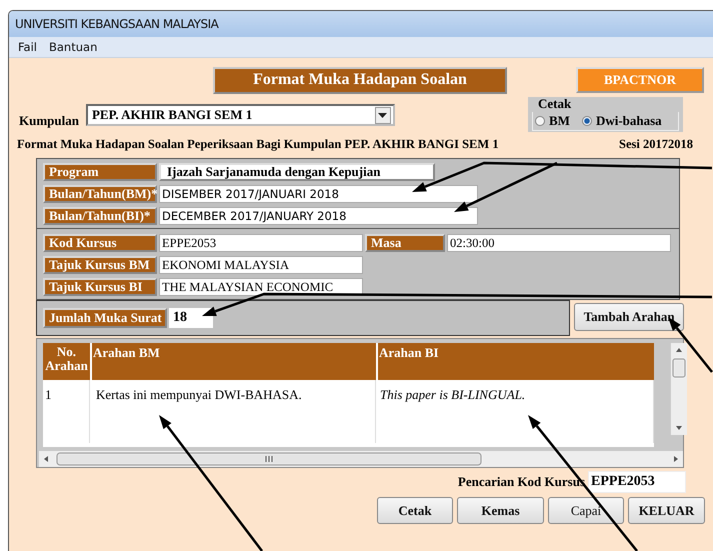  I want to click on table-cell: 1, so click(66, 411).